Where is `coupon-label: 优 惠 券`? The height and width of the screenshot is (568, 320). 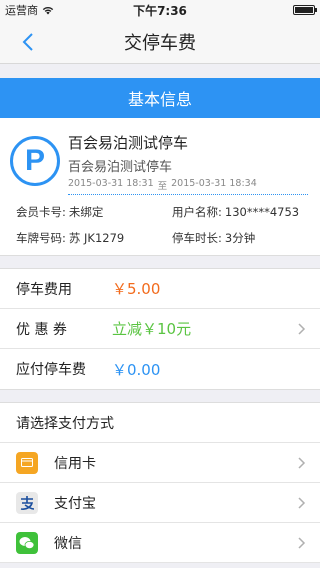
coupon-label: 优 惠 券 is located at coordinates (41, 329).